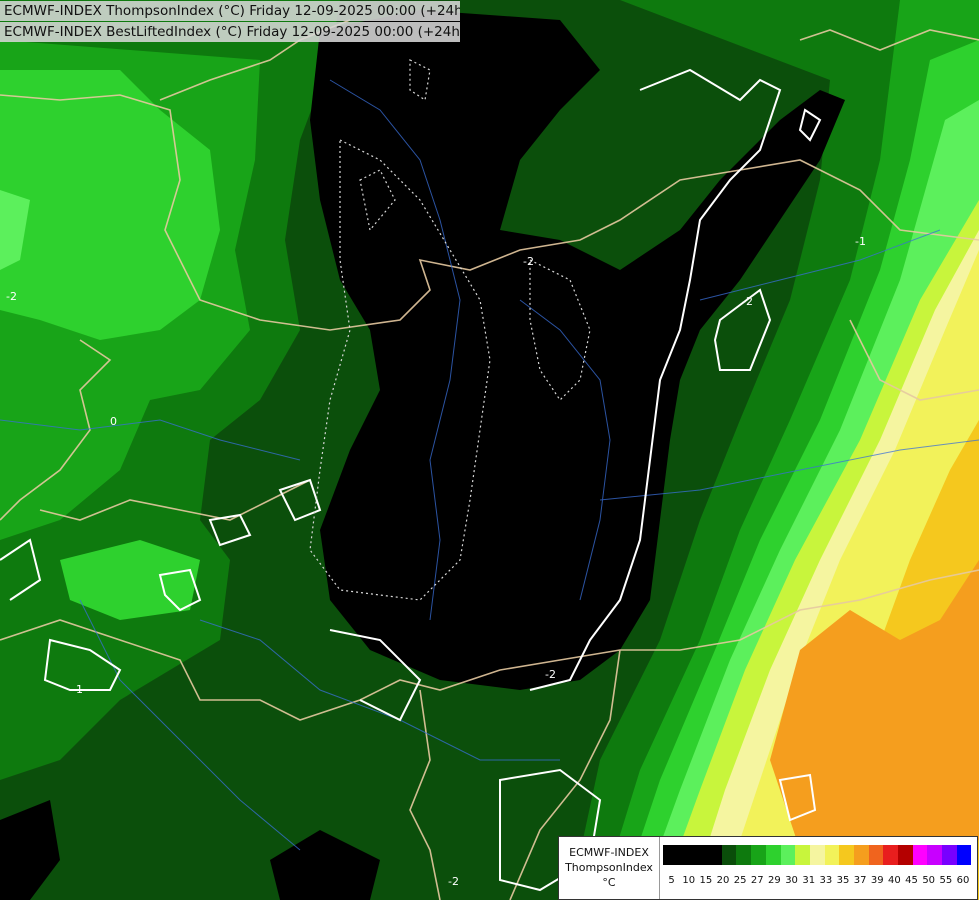  What do you see at coordinates (877, 880) in the screenshot?
I see `legend-tick-label: 39` at bounding box center [877, 880].